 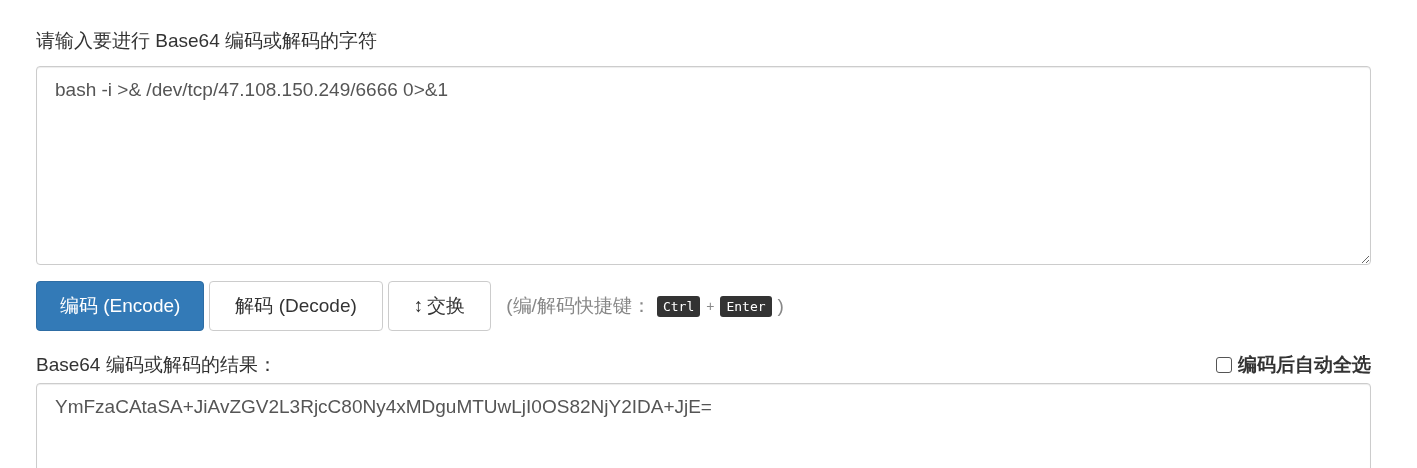 I want to click on key-badge: Ctrl, so click(x=678, y=306).